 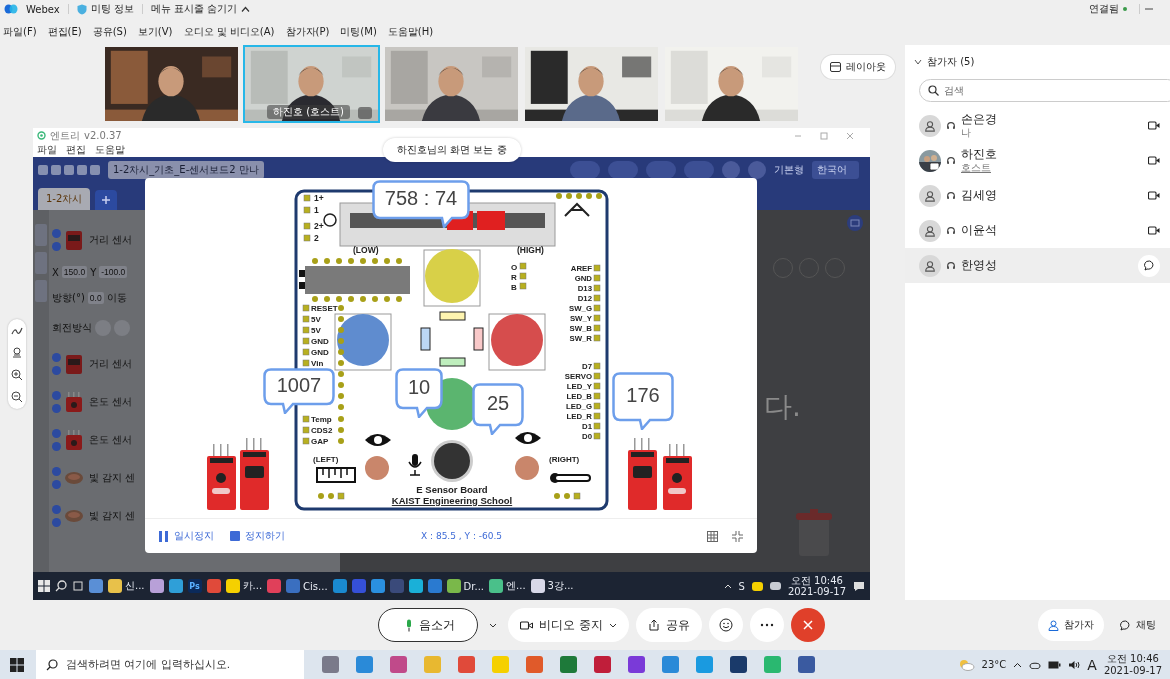 What do you see at coordinates (113, 272) in the screenshot?
I see `input-field: -100.0` at bounding box center [113, 272].